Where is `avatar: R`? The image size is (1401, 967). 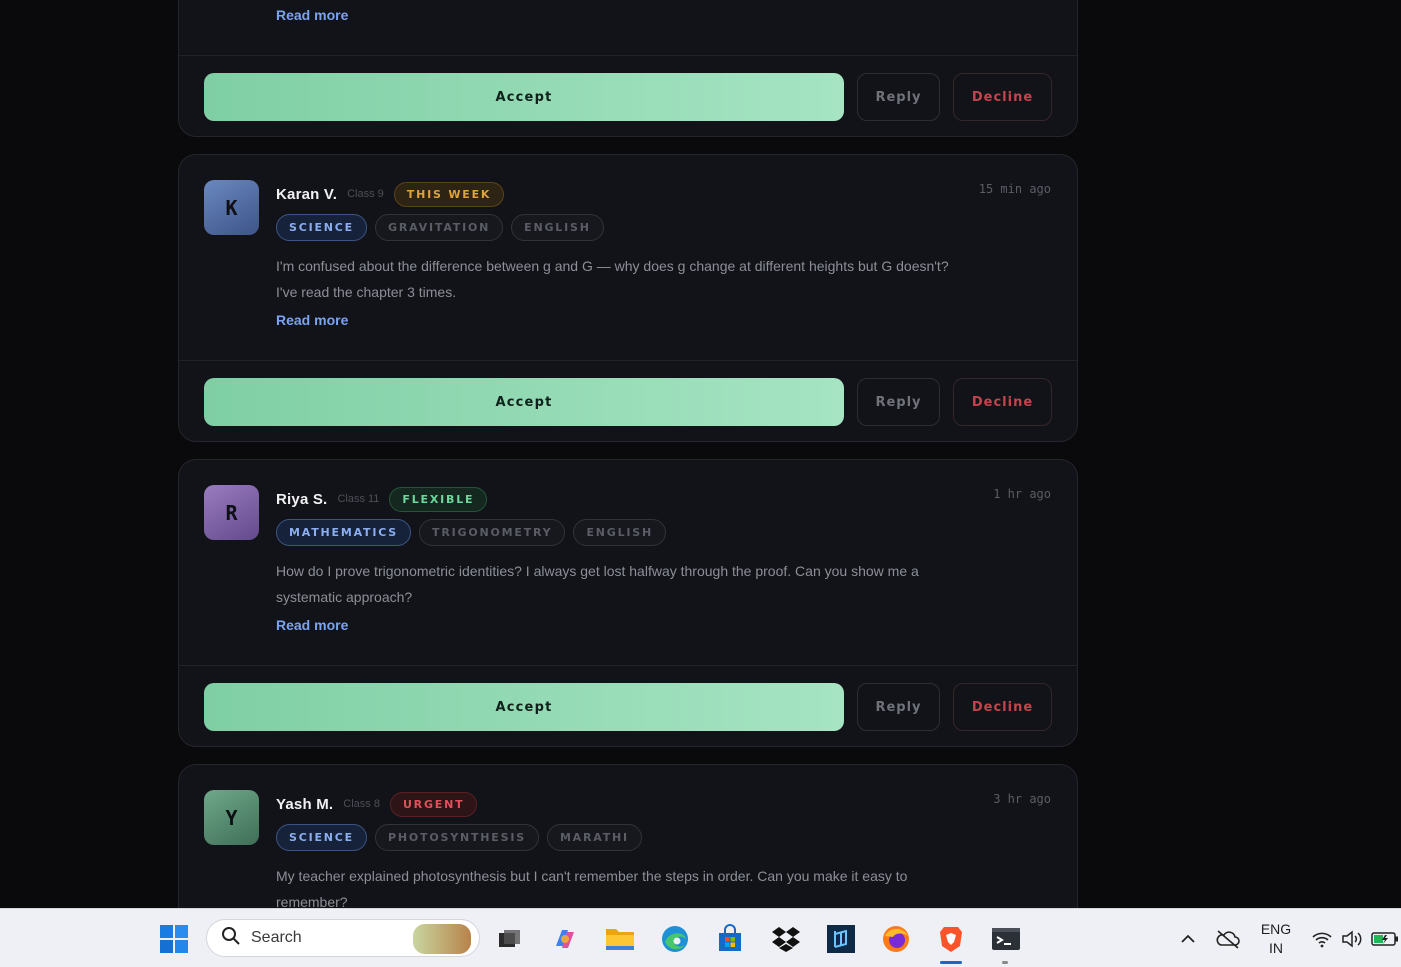
avatar: R is located at coordinates (231, 512).